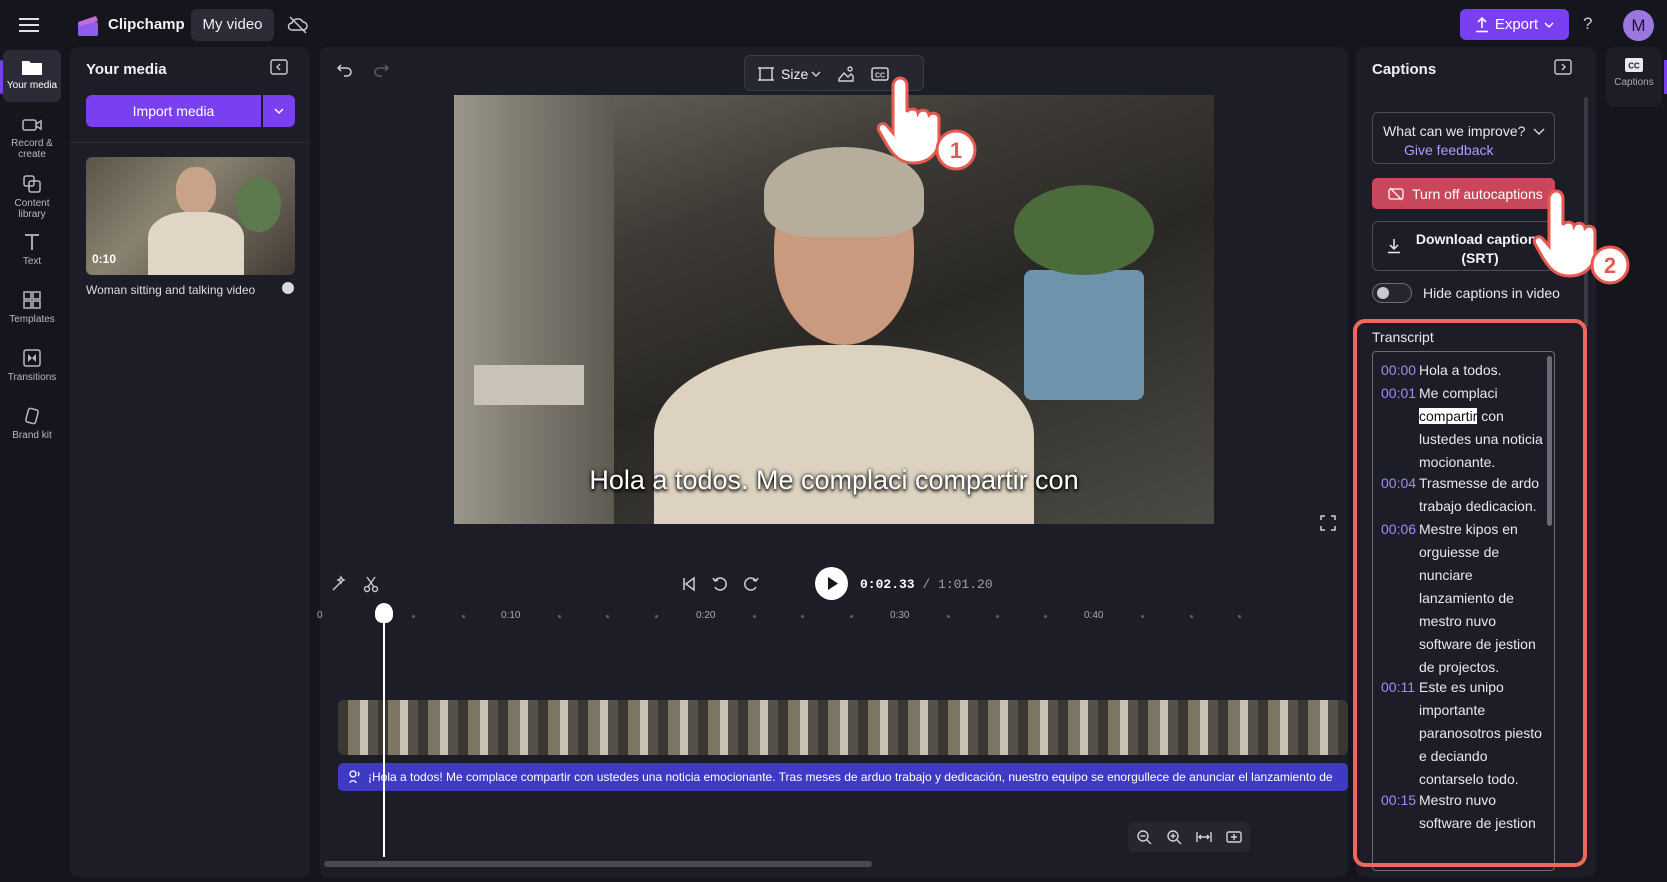 The width and height of the screenshot is (1667, 882). What do you see at coordinates (1144, 837) in the screenshot?
I see `zoom-out-icon` at bounding box center [1144, 837].